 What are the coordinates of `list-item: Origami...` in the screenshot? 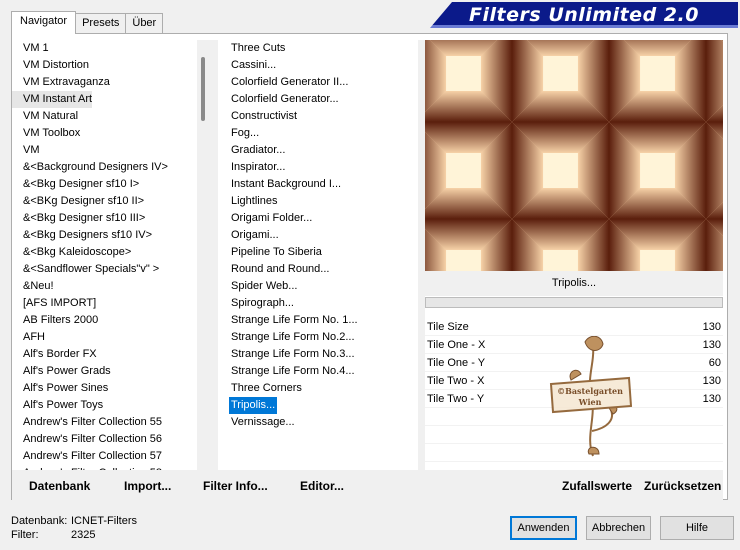 It's located at (318, 235).